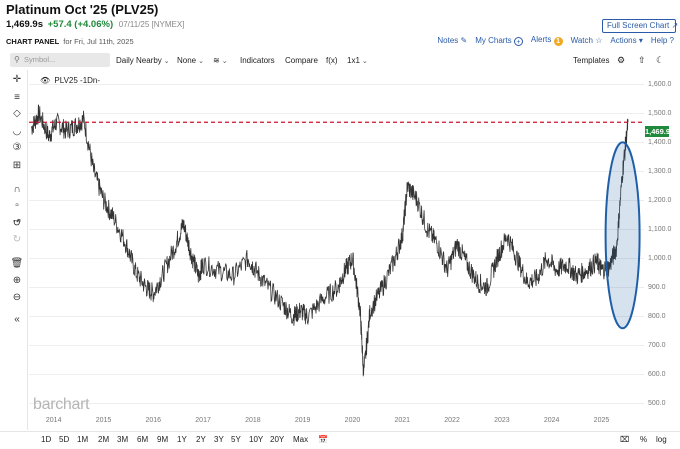 This screenshot has width=680, height=449. I want to click on range-button-1d: 1D, so click(46, 439).